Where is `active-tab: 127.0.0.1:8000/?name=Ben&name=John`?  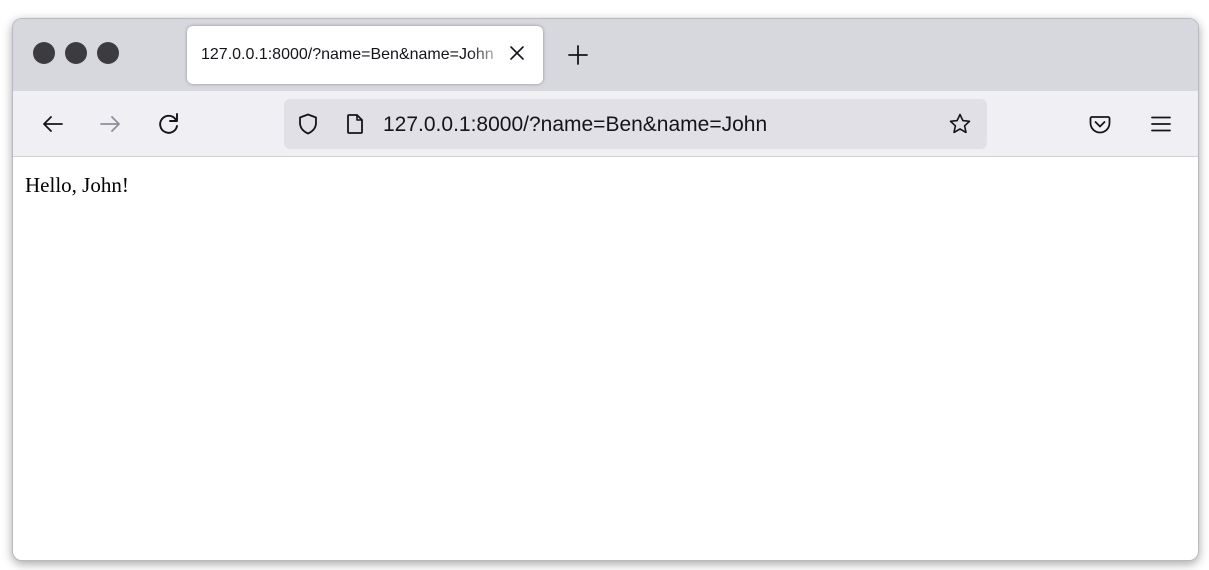
active-tab: 127.0.0.1:8000/?name=Ben&name=John is located at coordinates (365, 55).